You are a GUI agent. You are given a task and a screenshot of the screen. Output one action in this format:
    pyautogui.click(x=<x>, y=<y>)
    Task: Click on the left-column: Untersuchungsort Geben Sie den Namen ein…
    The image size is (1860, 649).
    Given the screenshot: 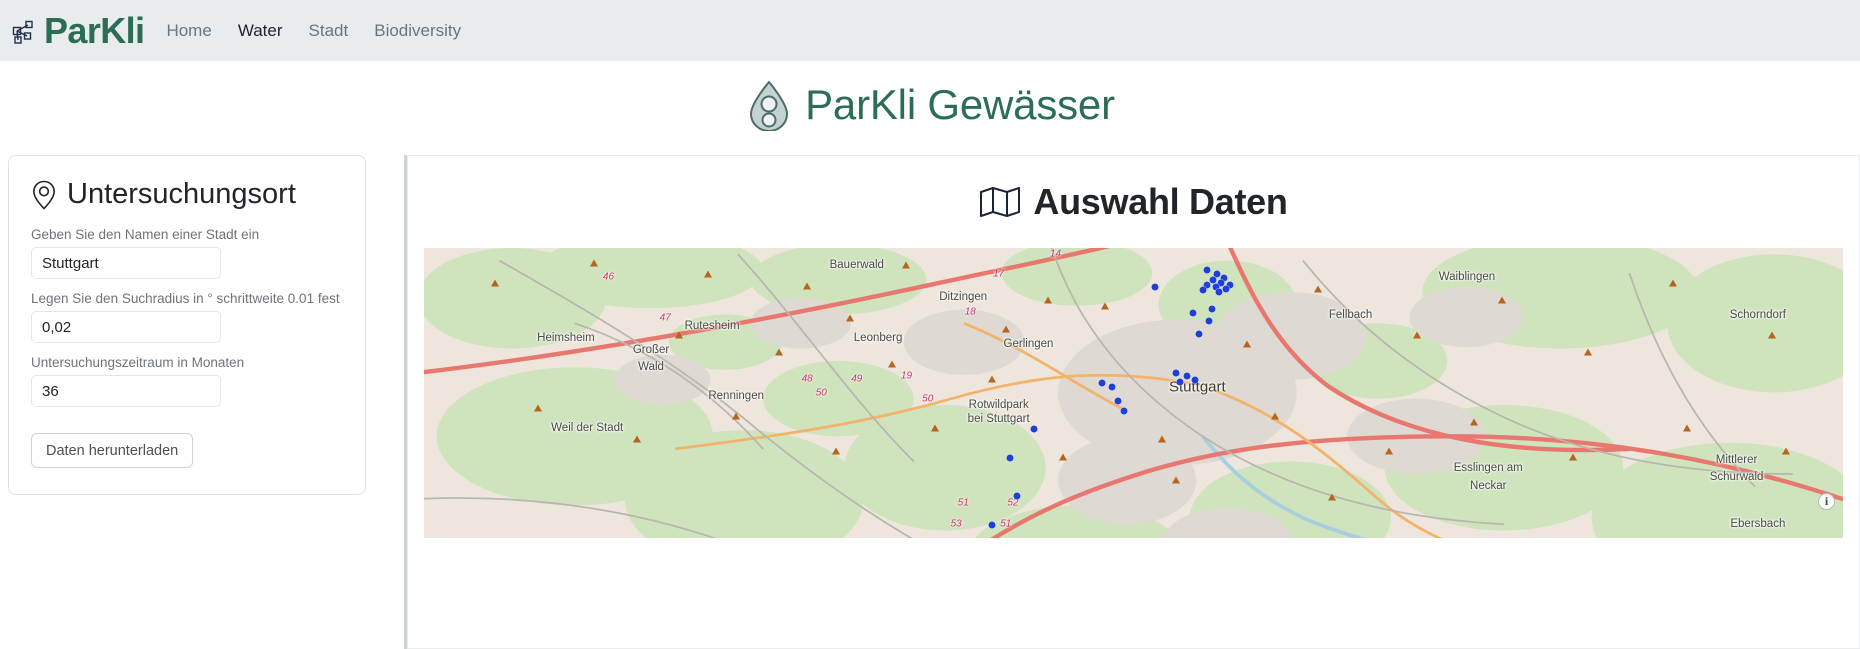 What is the action you would take?
    pyautogui.click(x=202, y=322)
    